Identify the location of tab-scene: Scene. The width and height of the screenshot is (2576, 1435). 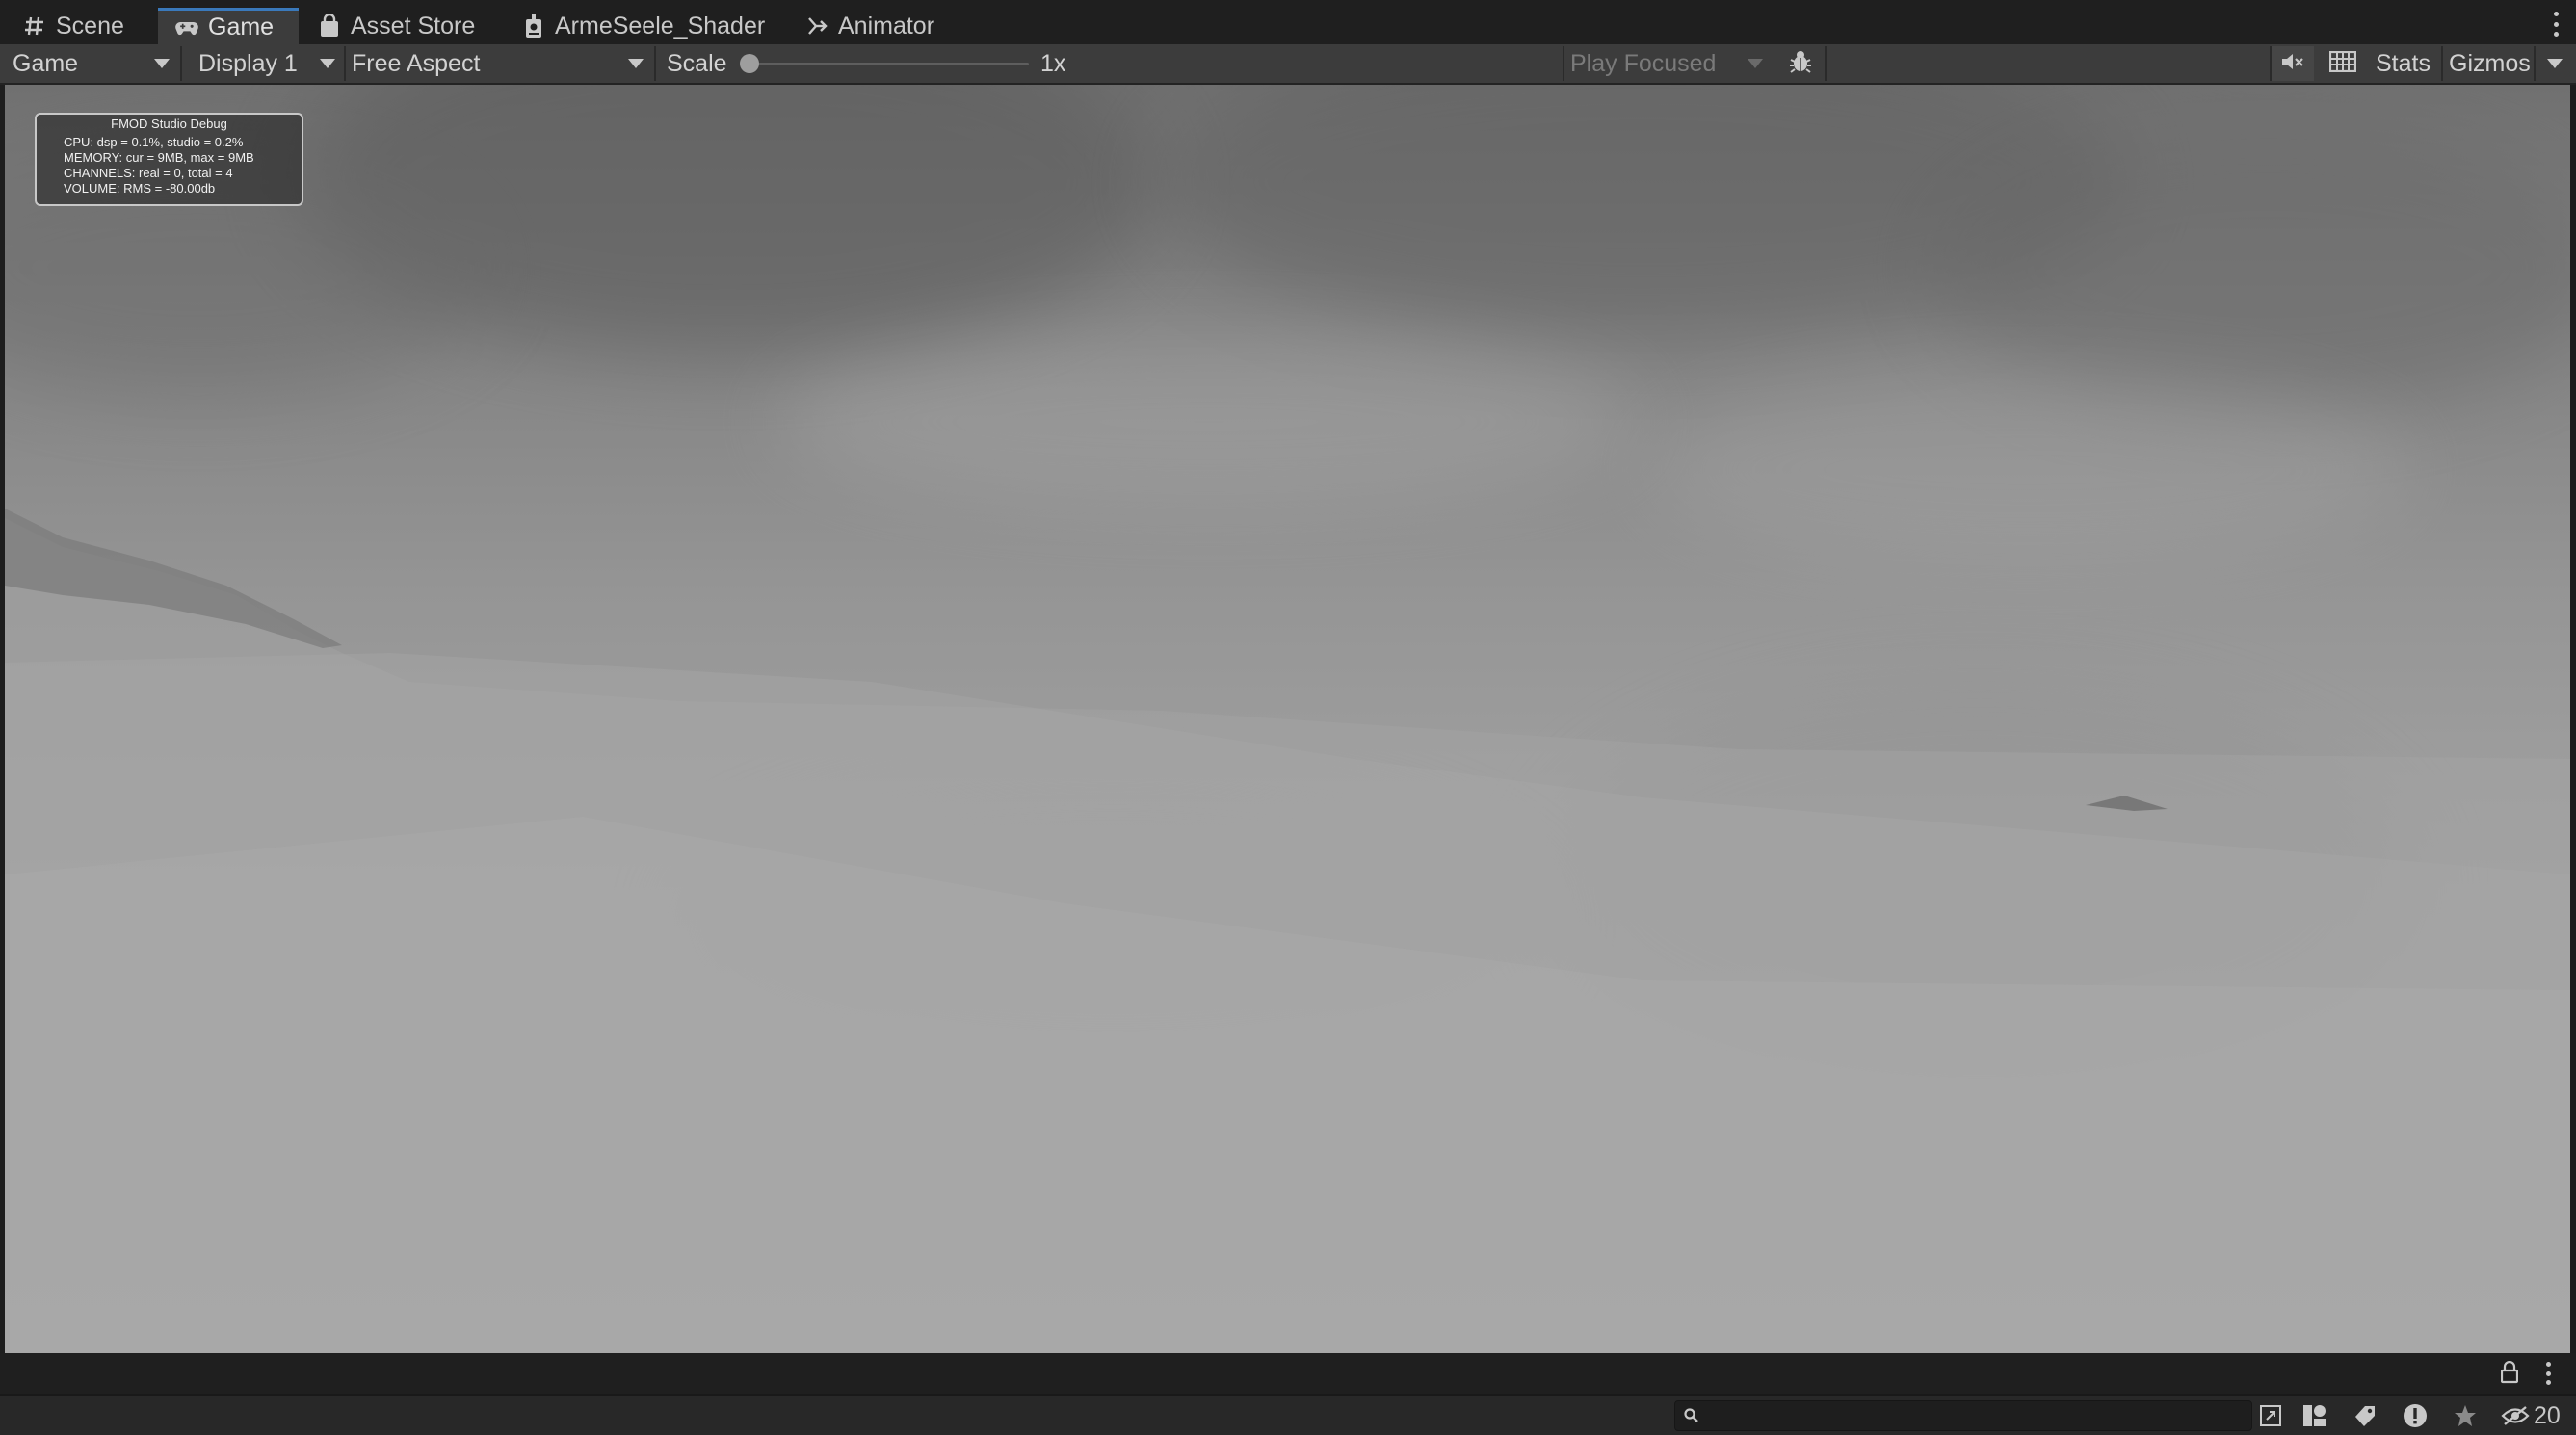
(74, 26).